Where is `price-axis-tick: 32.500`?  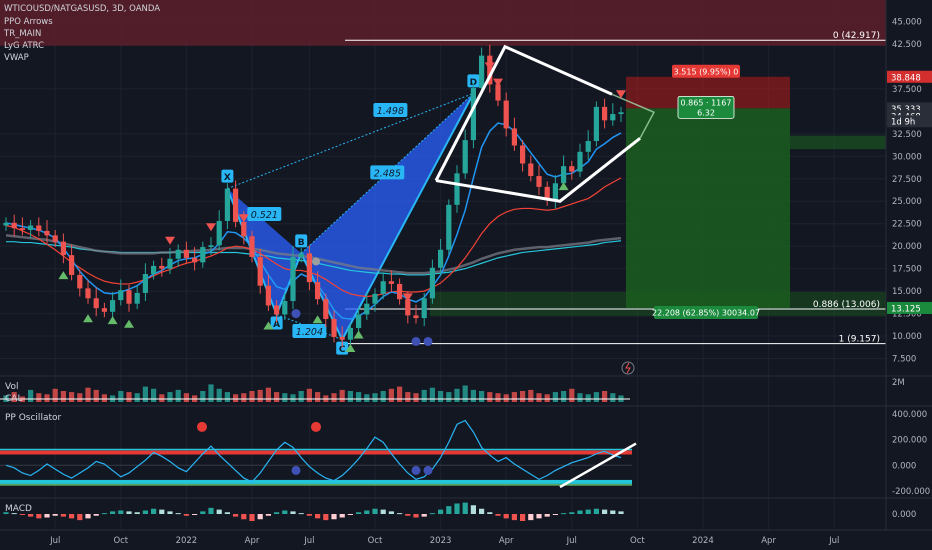
price-axis-tick: 32.500 is located at coordinates (907, 135).